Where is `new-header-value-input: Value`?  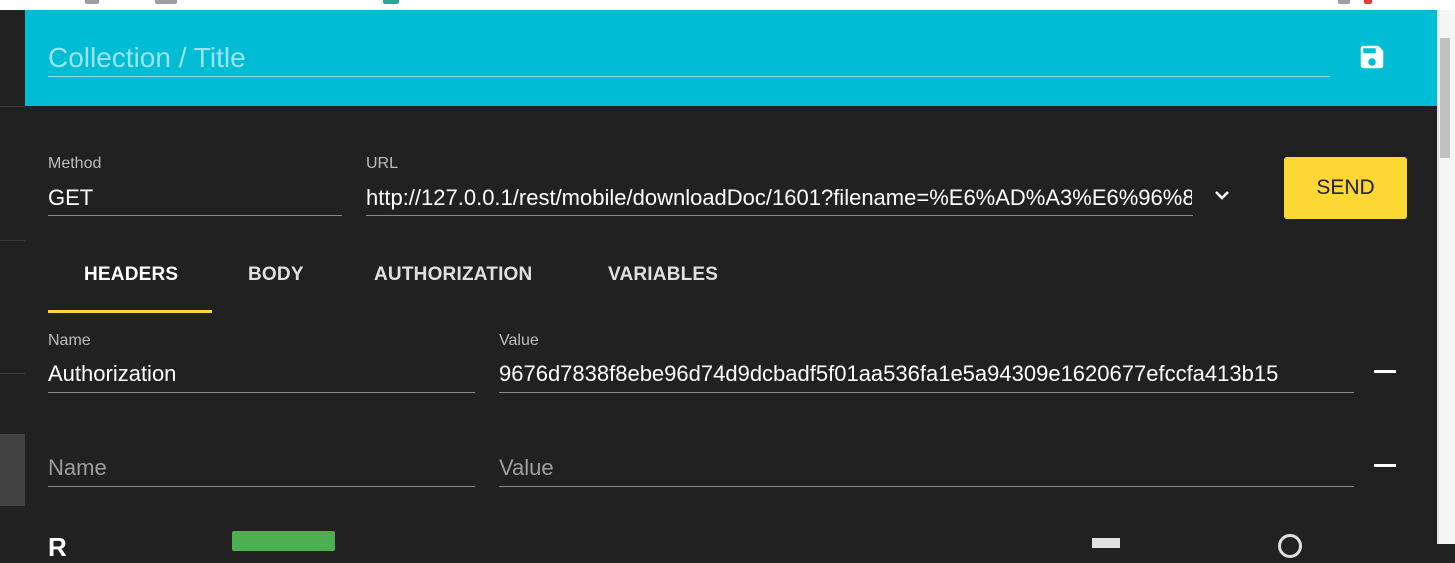 new-header-value-input: Value is located at coordinates (526, 468).